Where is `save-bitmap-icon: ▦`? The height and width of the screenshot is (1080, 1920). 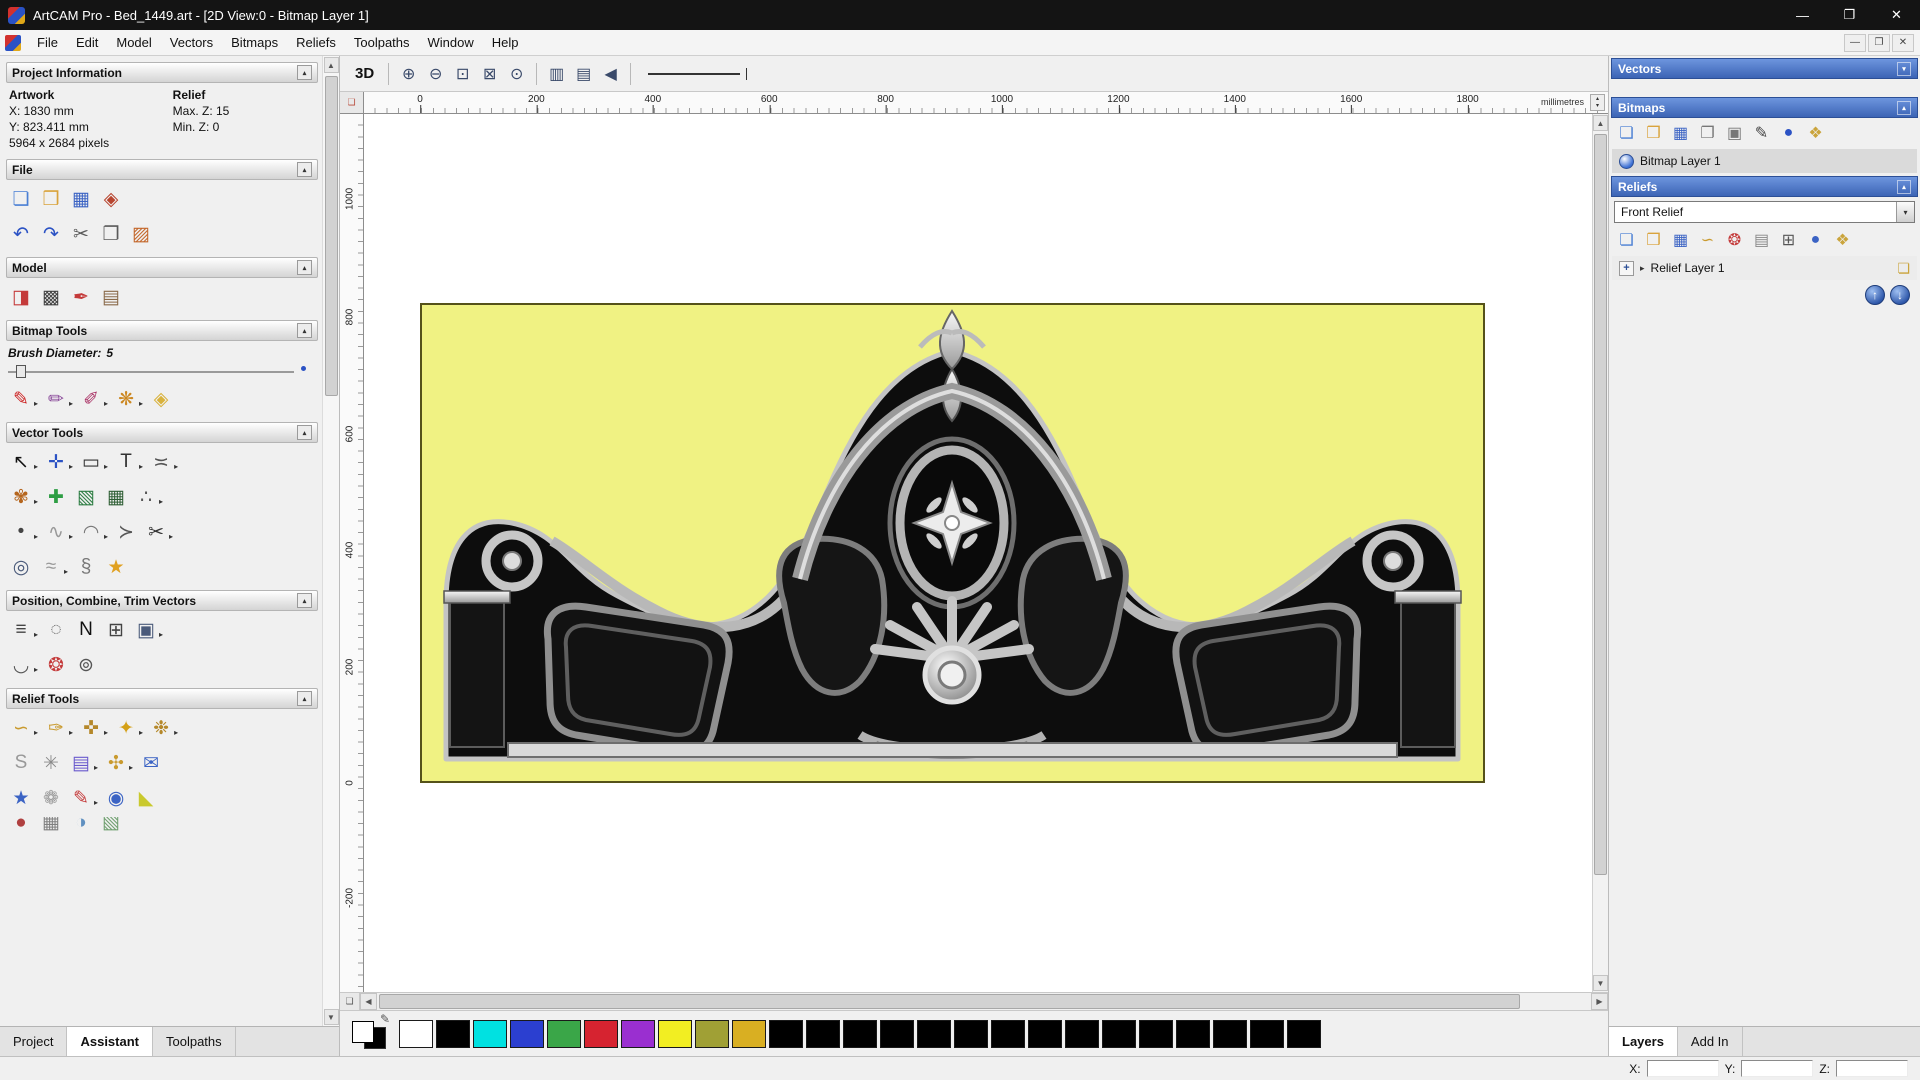
save-bitmap-icon: ▦ is located at coordinates (1680, 133).